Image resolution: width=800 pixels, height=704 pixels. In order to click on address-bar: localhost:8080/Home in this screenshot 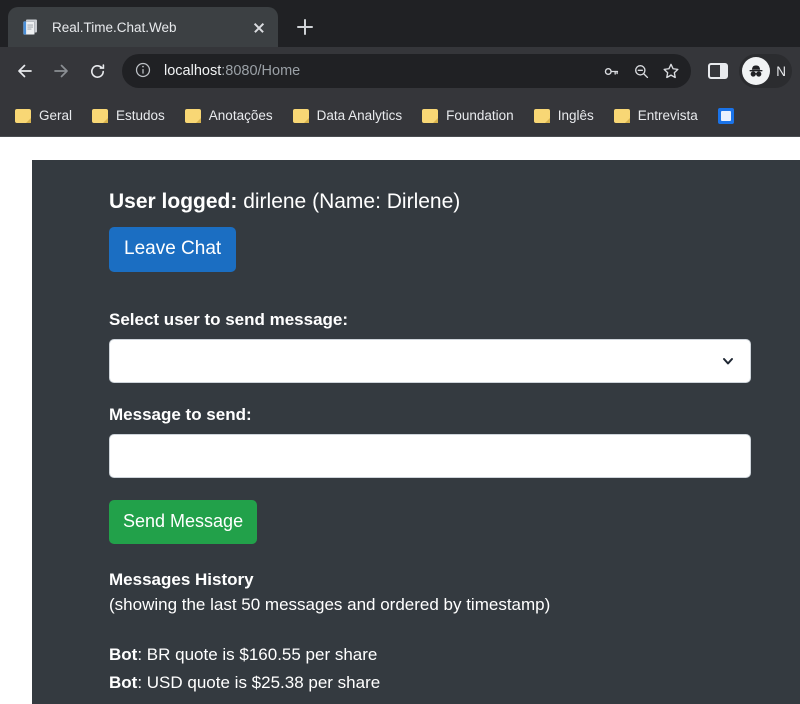, I will do `click(407, 71)`.